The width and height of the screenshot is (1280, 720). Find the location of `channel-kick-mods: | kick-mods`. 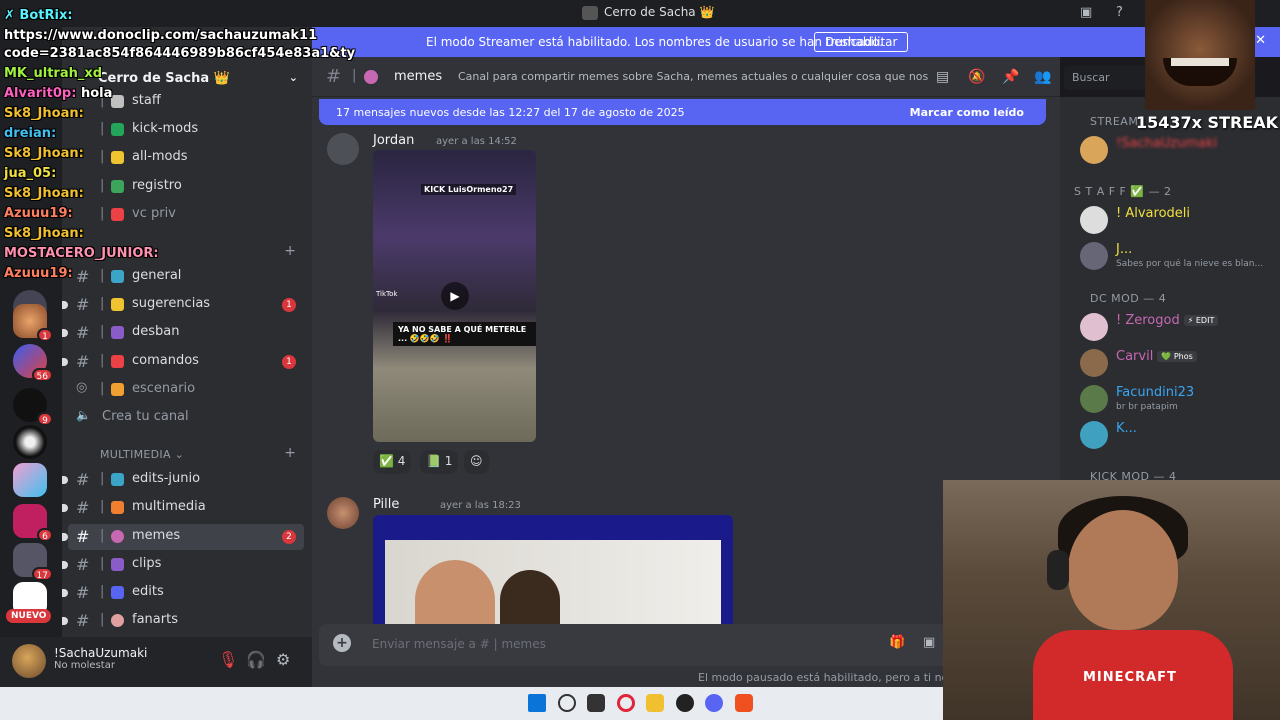

channel-kick-mods: | kick-mods is located at coordinates (186, 130).